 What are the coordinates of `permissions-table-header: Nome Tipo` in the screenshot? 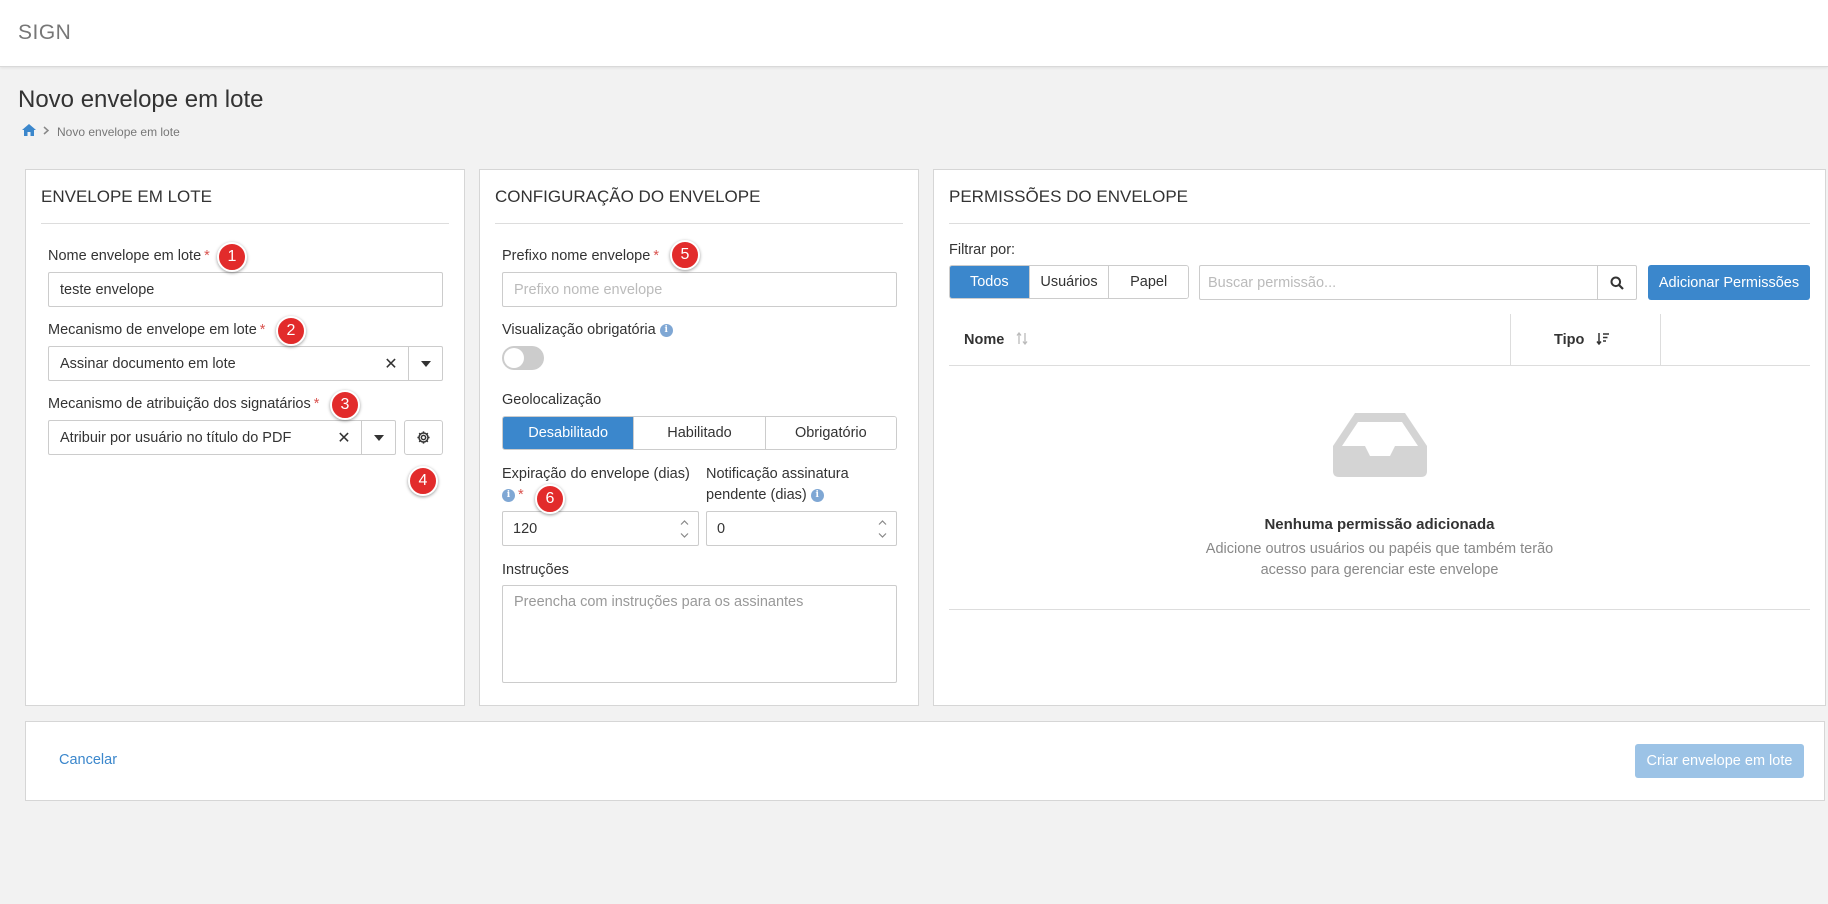 It's located at (1379, 340).